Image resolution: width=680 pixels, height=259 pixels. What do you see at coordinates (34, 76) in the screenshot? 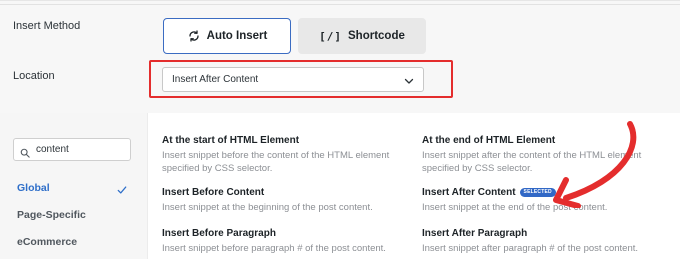
I see `location-label: Location` at bounding box center [34, 76].